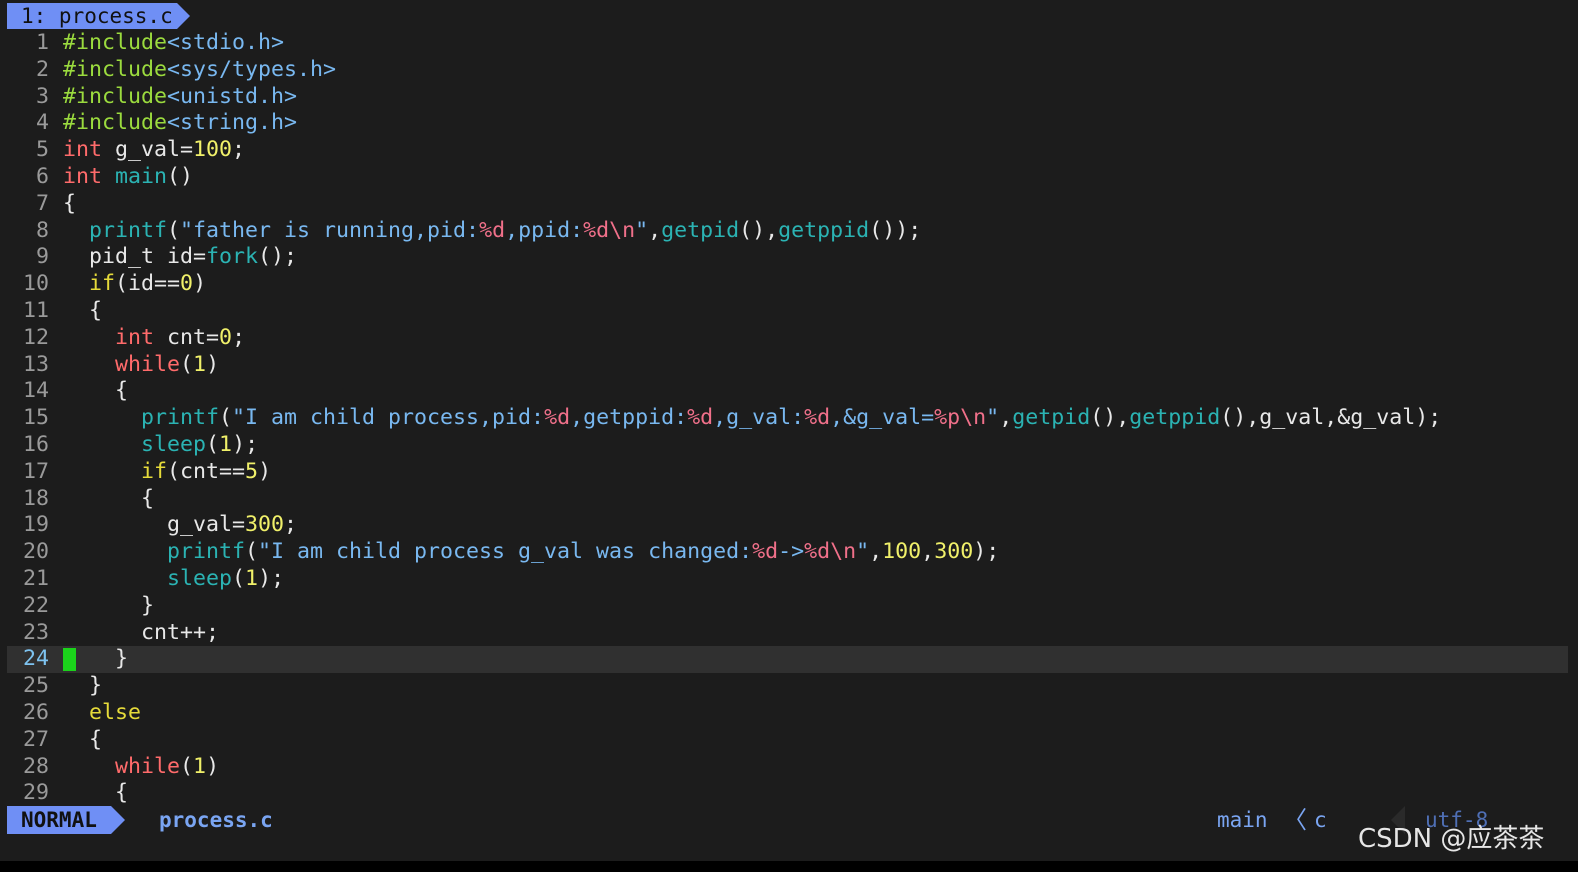 The image size is (1578, 872). I want to click on code-line: 21 sleep(1);, so click(787, 579).